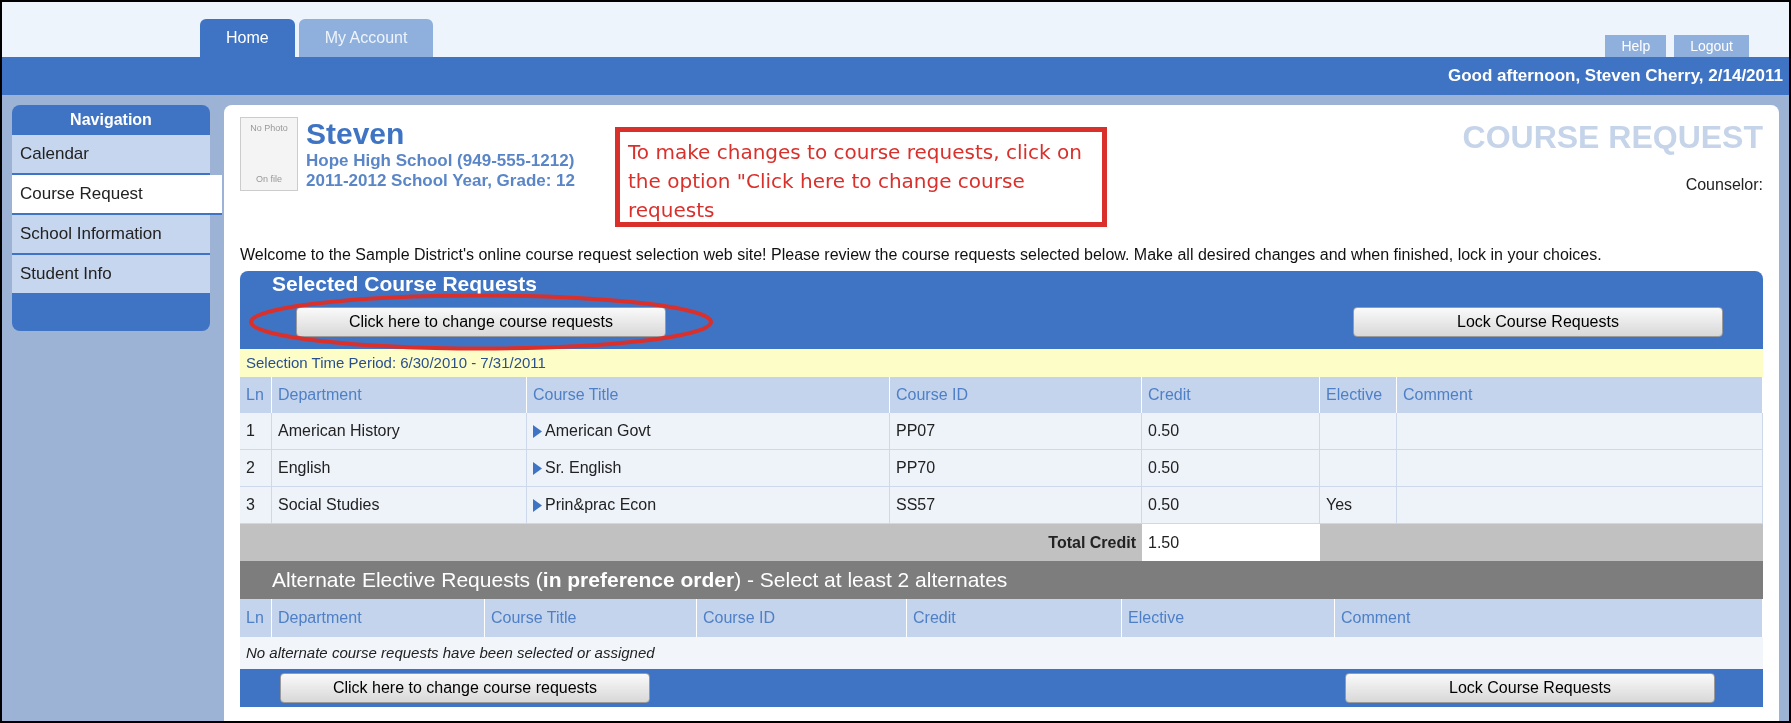 This screenshot has width=1791, height=723. I want to click on top-tab: Home, so click(247, 38).